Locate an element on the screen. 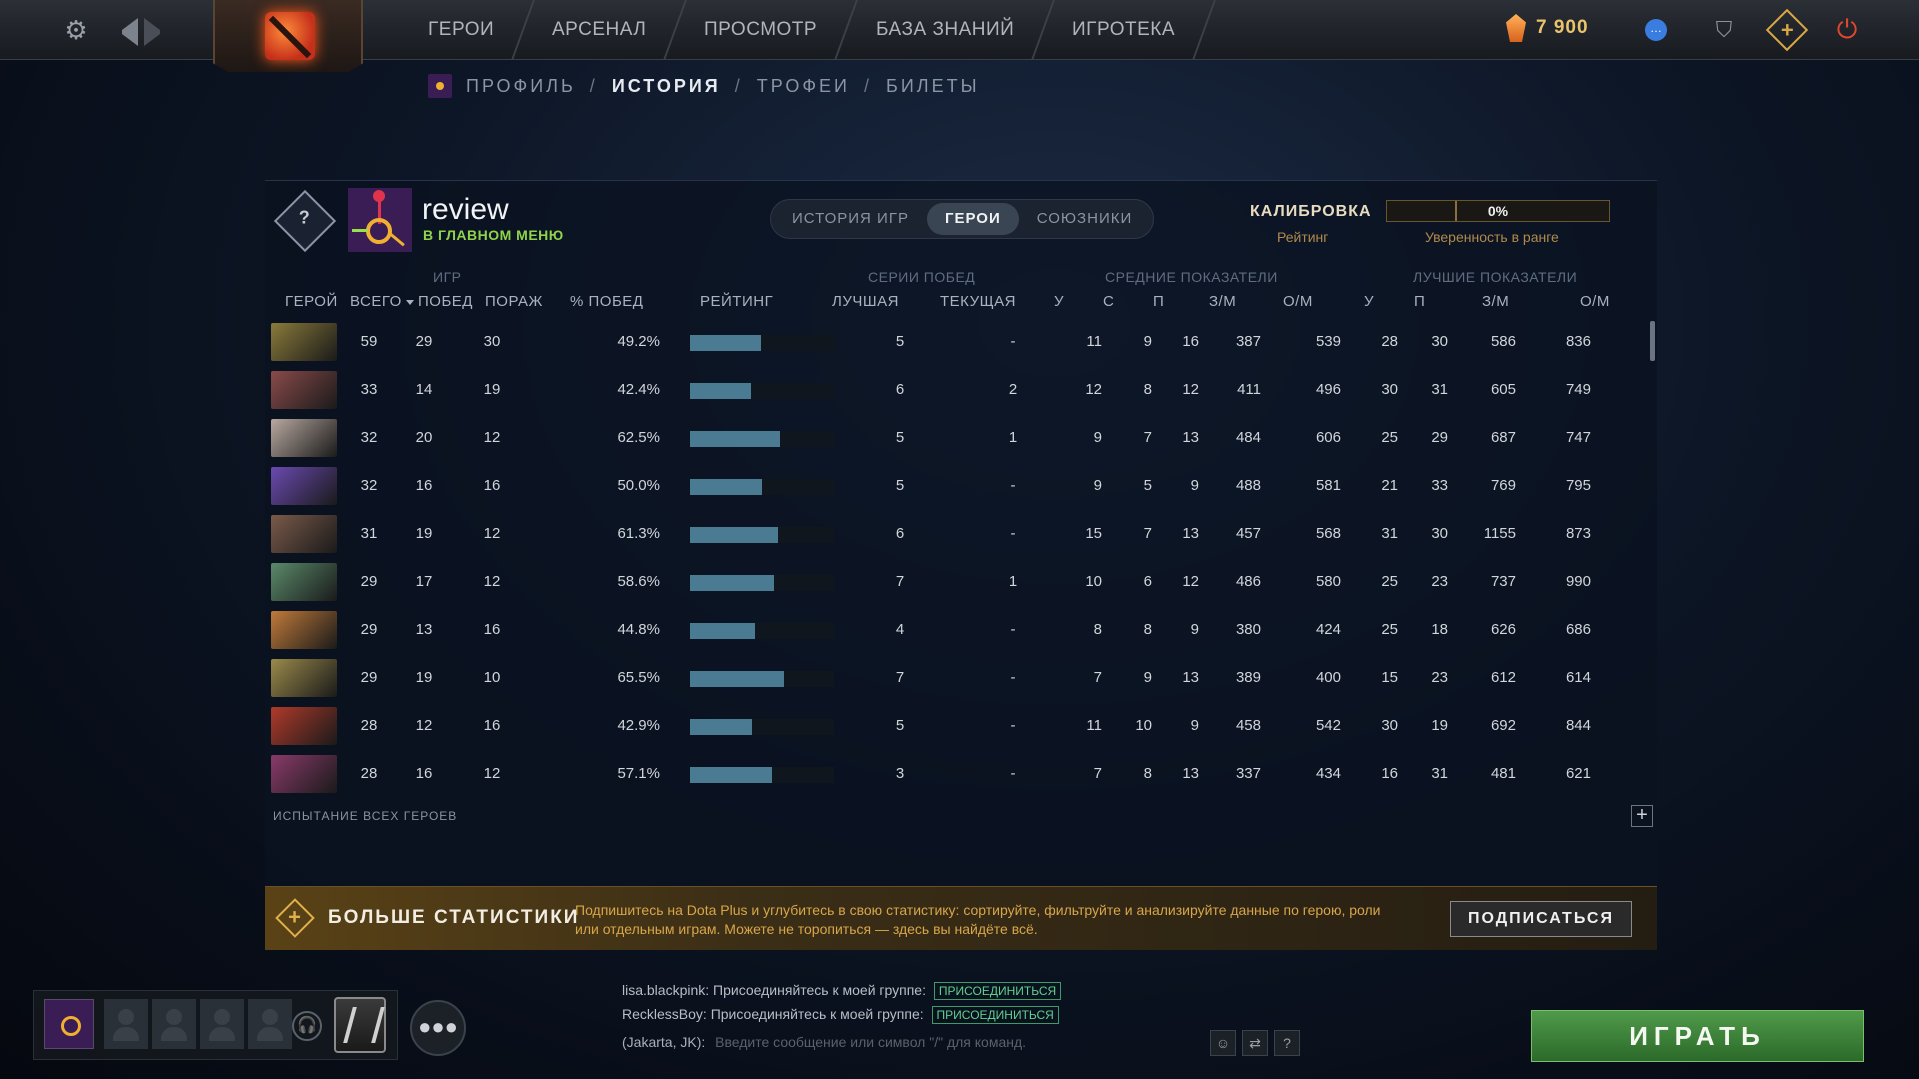 This screenshot has height=1079, width=1919. cell-best-kills: 16 is located at coordinates (1389, 773).